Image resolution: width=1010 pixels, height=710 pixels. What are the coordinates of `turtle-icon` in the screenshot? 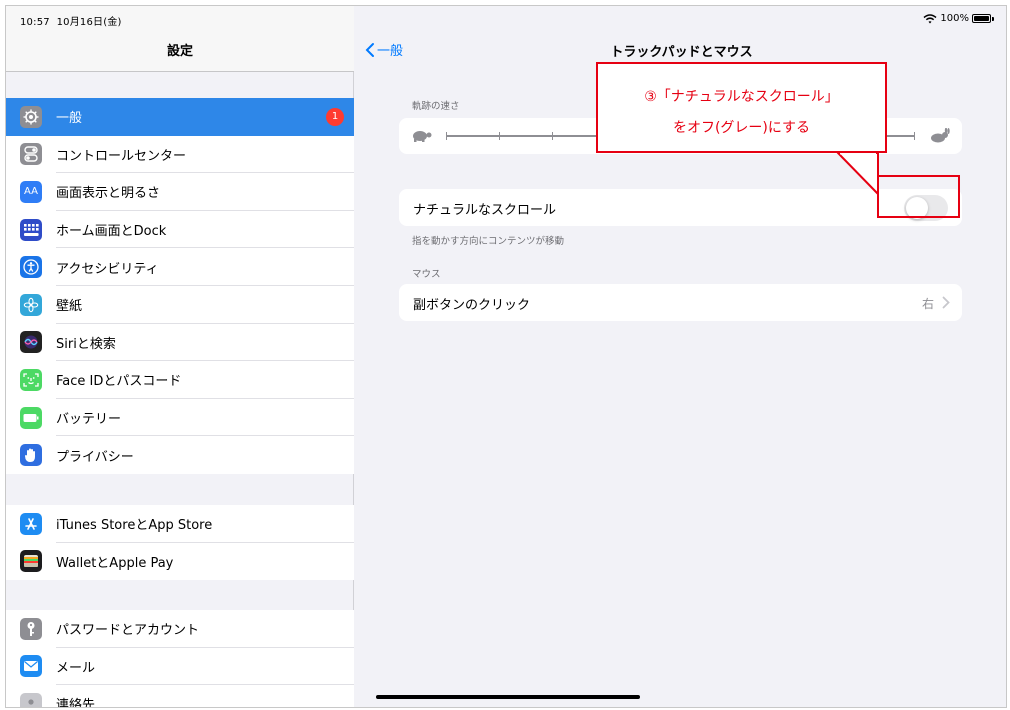 It's located at (422, 136).